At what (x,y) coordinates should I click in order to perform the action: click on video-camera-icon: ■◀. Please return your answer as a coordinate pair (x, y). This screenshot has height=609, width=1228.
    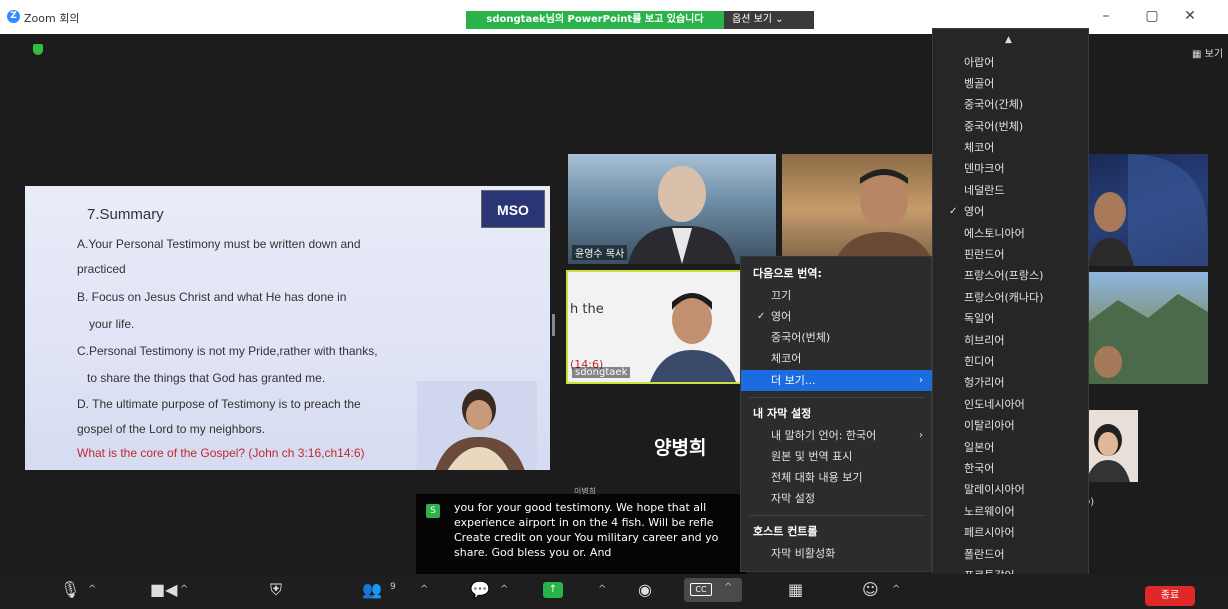
    Looking at the image, I should click on (163, 589).